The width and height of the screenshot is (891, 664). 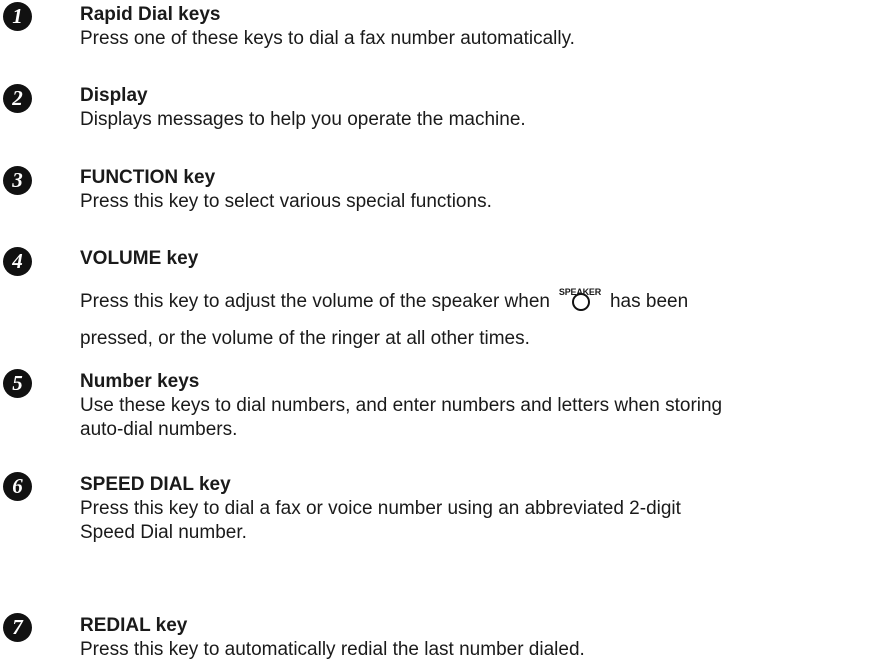 What do you see at coordinates (17, 180) in the screenshot?
I see `number-badge: 3` at bounding box center [17, 180].